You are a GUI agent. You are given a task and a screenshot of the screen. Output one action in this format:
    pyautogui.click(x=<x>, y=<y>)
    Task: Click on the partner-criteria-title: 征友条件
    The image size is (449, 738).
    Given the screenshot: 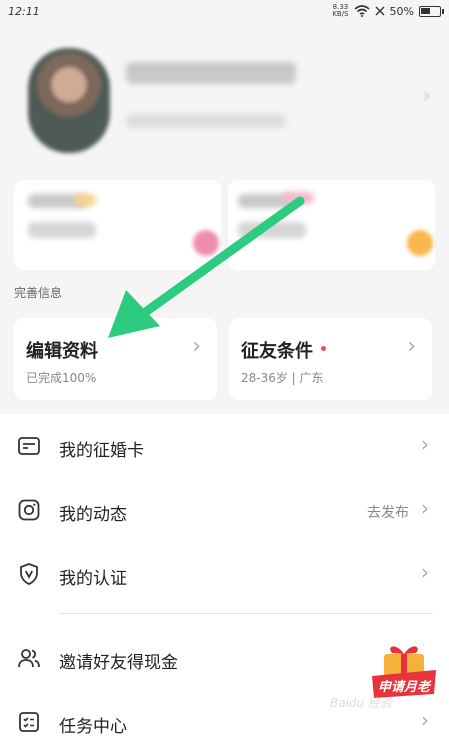 What is the action you would take?
    pyautogui.click(x=283, y=350)
    